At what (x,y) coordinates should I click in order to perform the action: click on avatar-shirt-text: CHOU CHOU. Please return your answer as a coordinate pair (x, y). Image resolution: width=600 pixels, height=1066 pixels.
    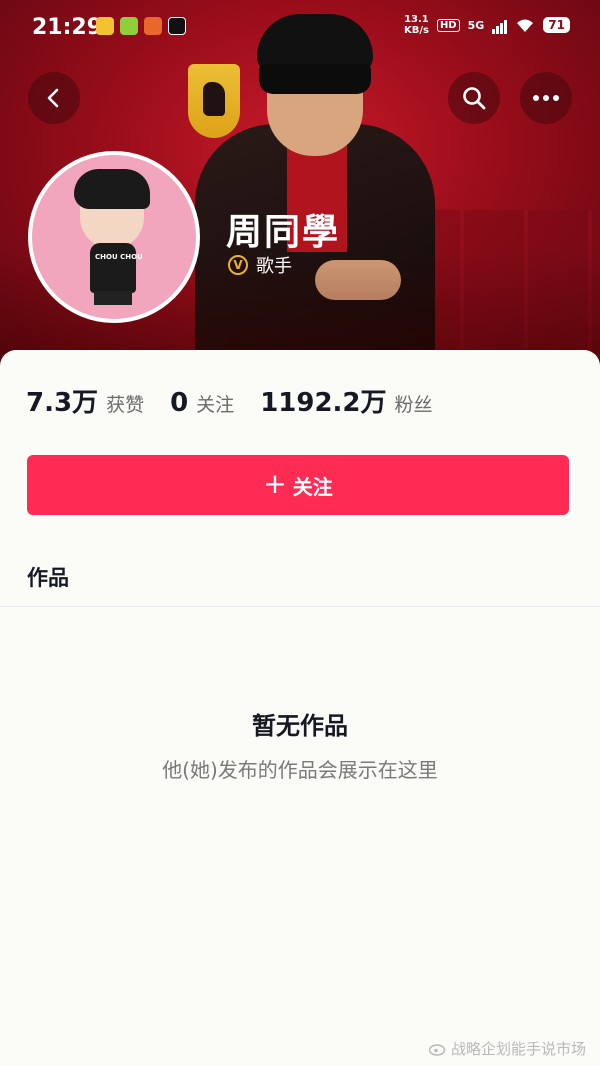
    Looking at the image, I should click on (119, 257).